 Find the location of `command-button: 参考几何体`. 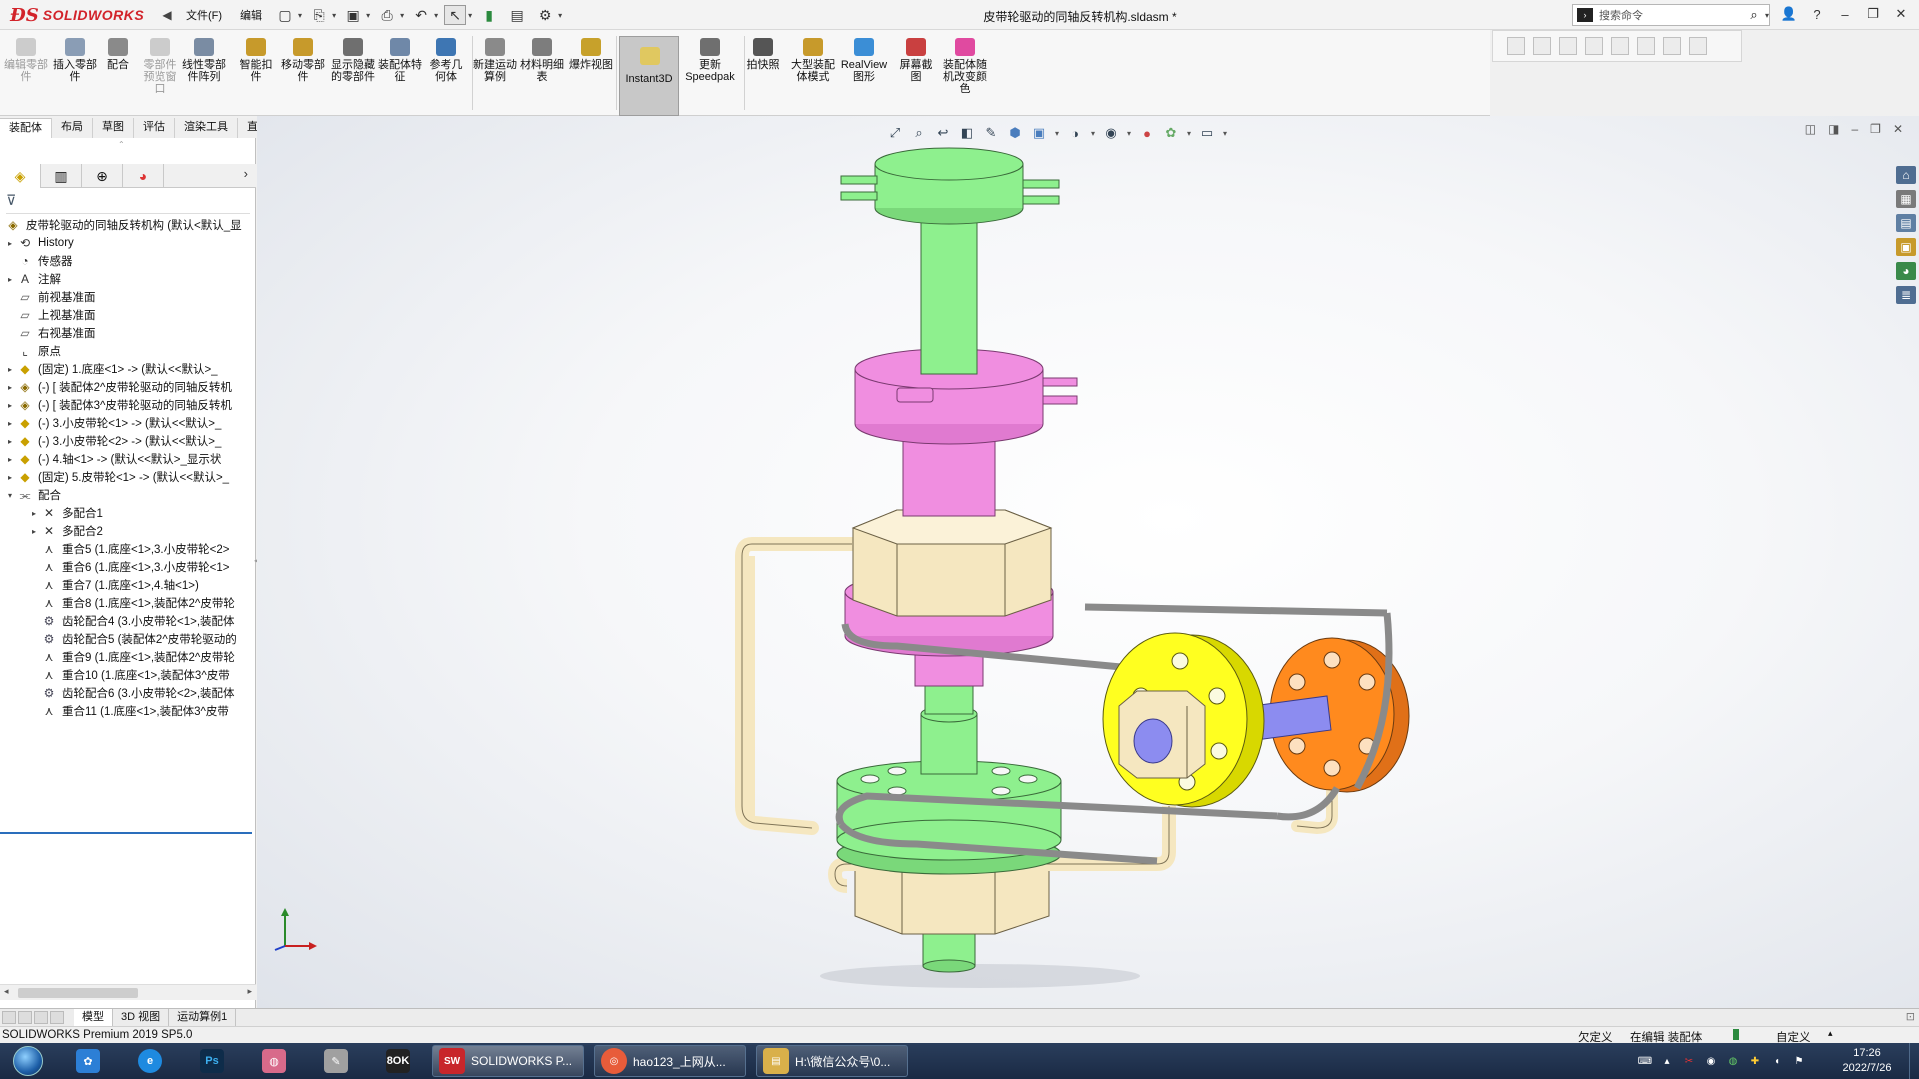

command-button: 参考几何体 is located at coordinates (446, 74).